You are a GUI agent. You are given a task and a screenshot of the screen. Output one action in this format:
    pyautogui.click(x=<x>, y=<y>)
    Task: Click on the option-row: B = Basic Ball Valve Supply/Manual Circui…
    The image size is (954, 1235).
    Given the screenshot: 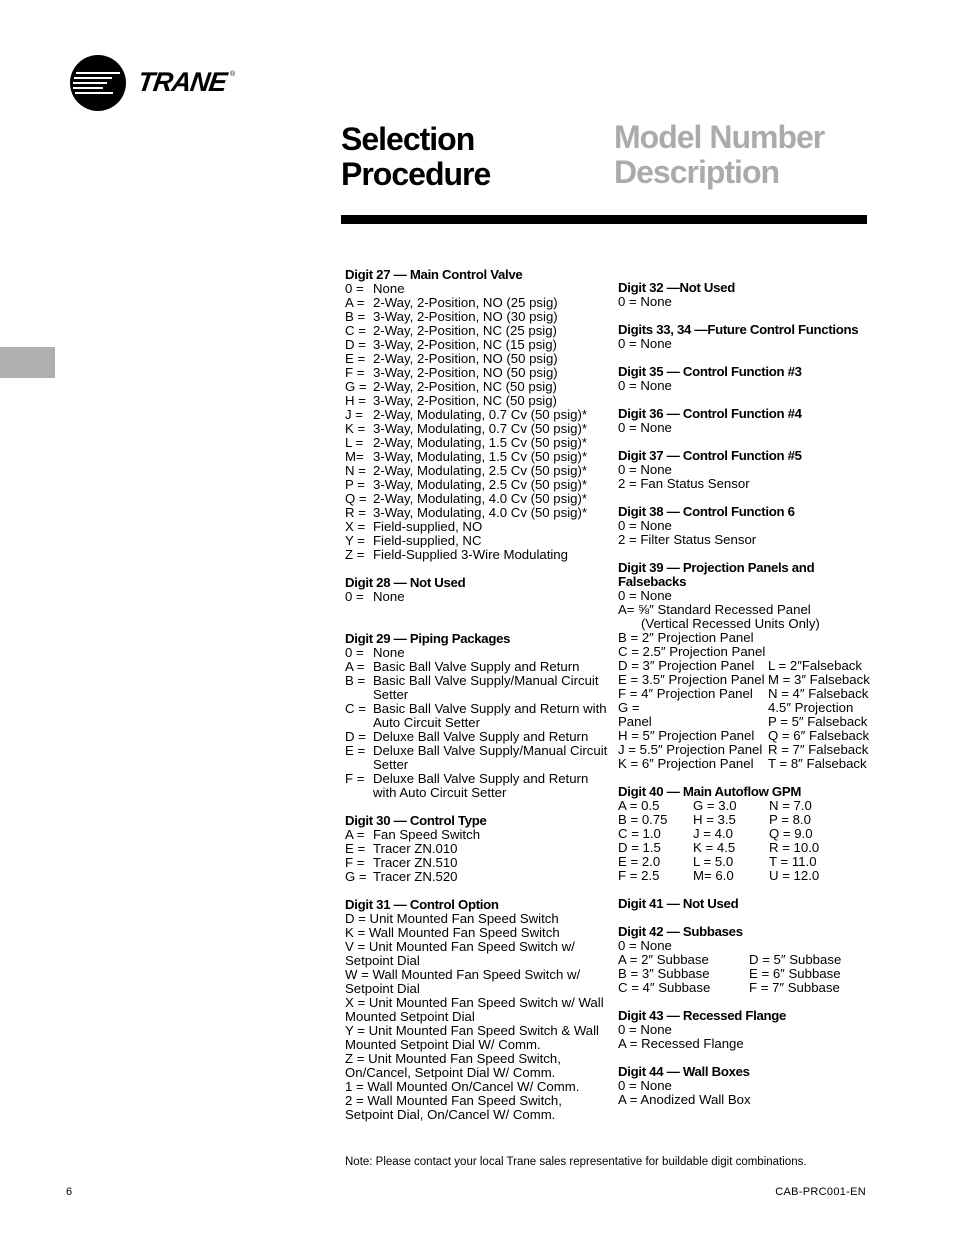 What is the action you would take?
    pyautogui.click(x=477, y=688)
    